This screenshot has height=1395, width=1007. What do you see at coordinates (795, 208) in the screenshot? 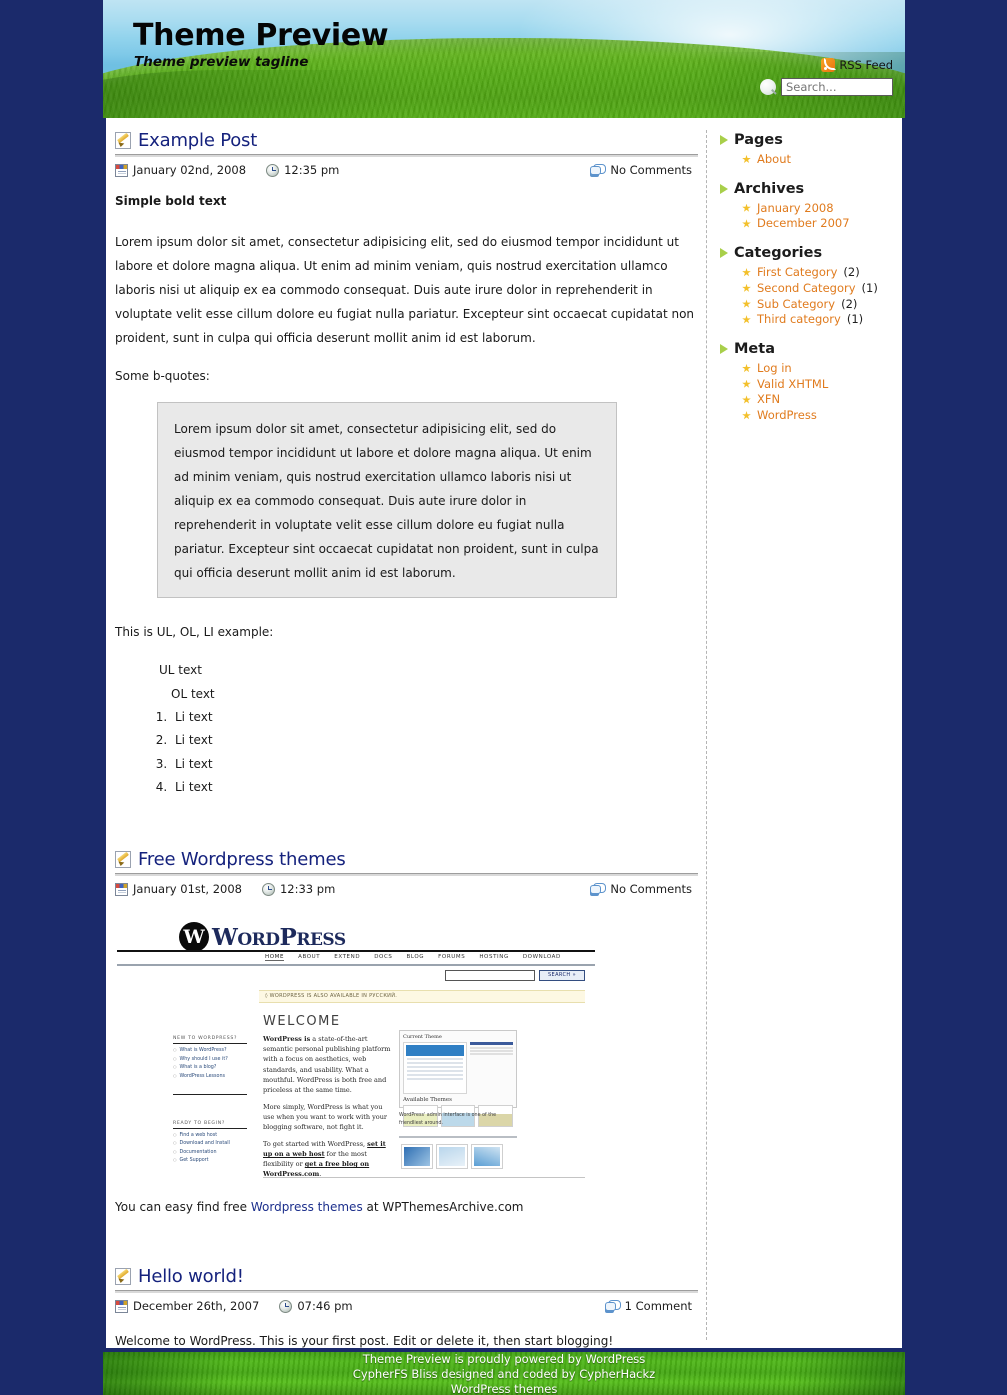
I see `sidebar-link: January 2008` at bounding box center [795, 208].